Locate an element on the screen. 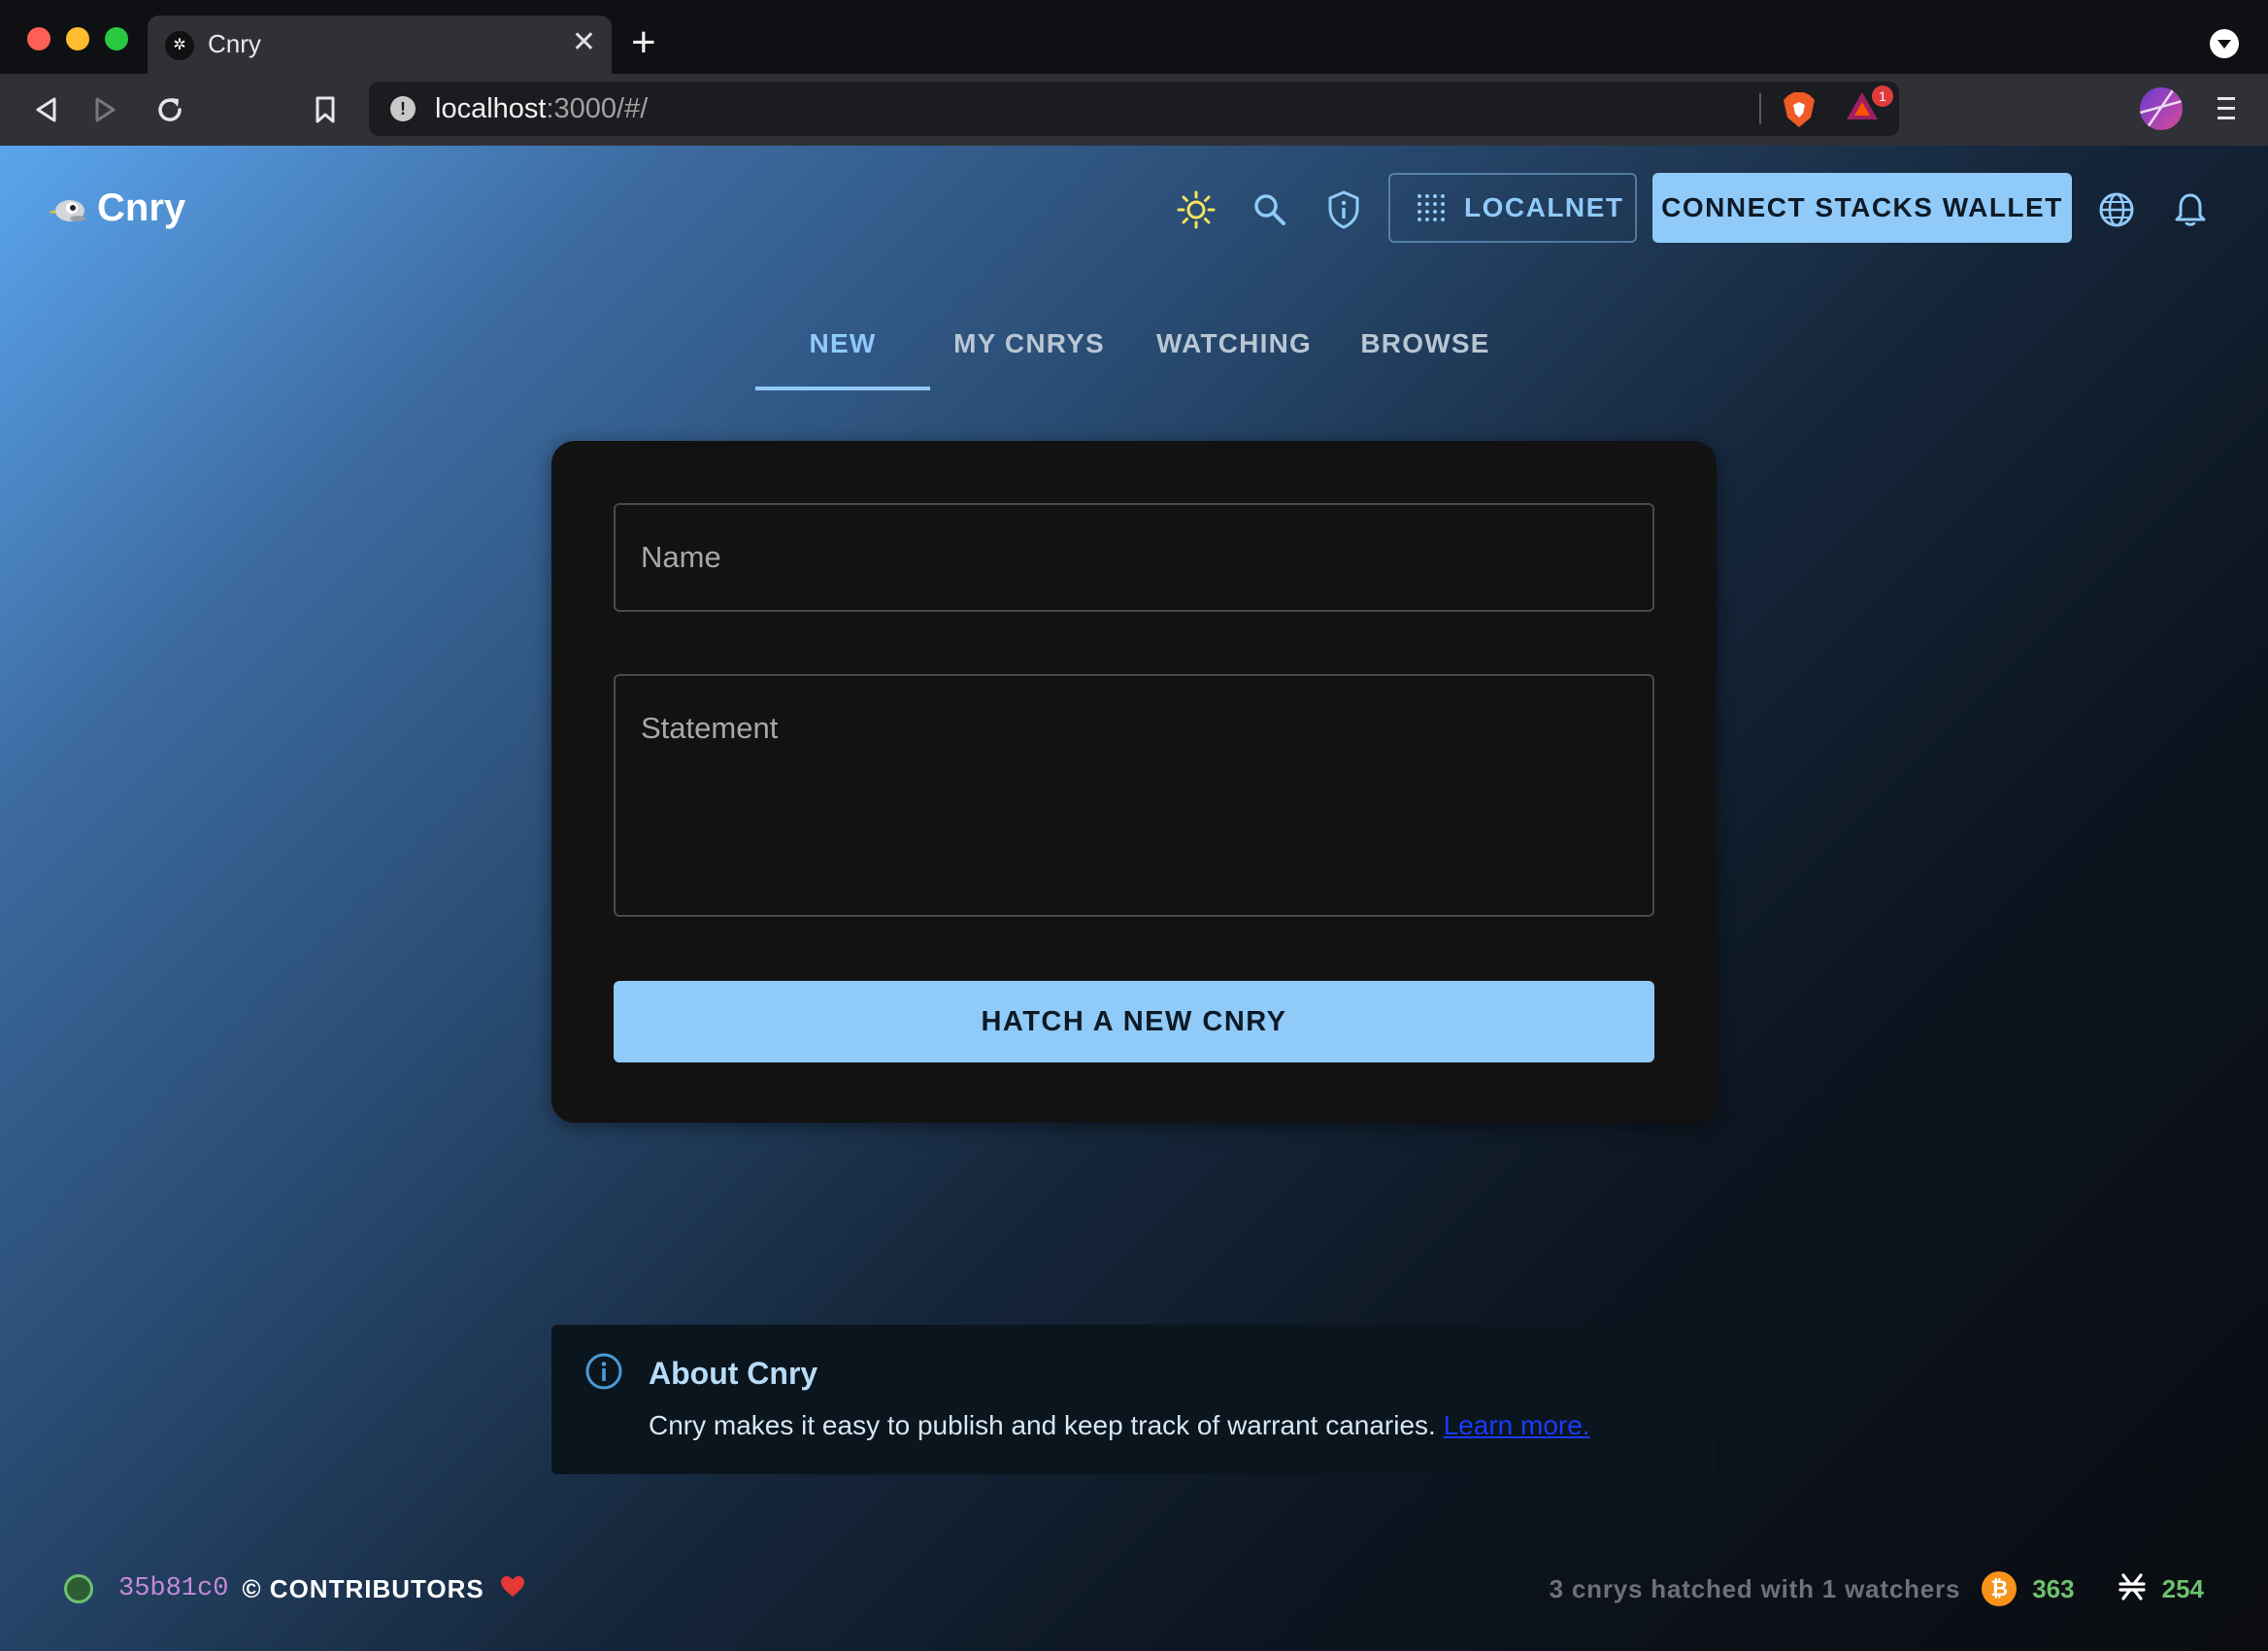  browser-tab: ✲ Cnry ✕ is located at coordinates (380, 45).